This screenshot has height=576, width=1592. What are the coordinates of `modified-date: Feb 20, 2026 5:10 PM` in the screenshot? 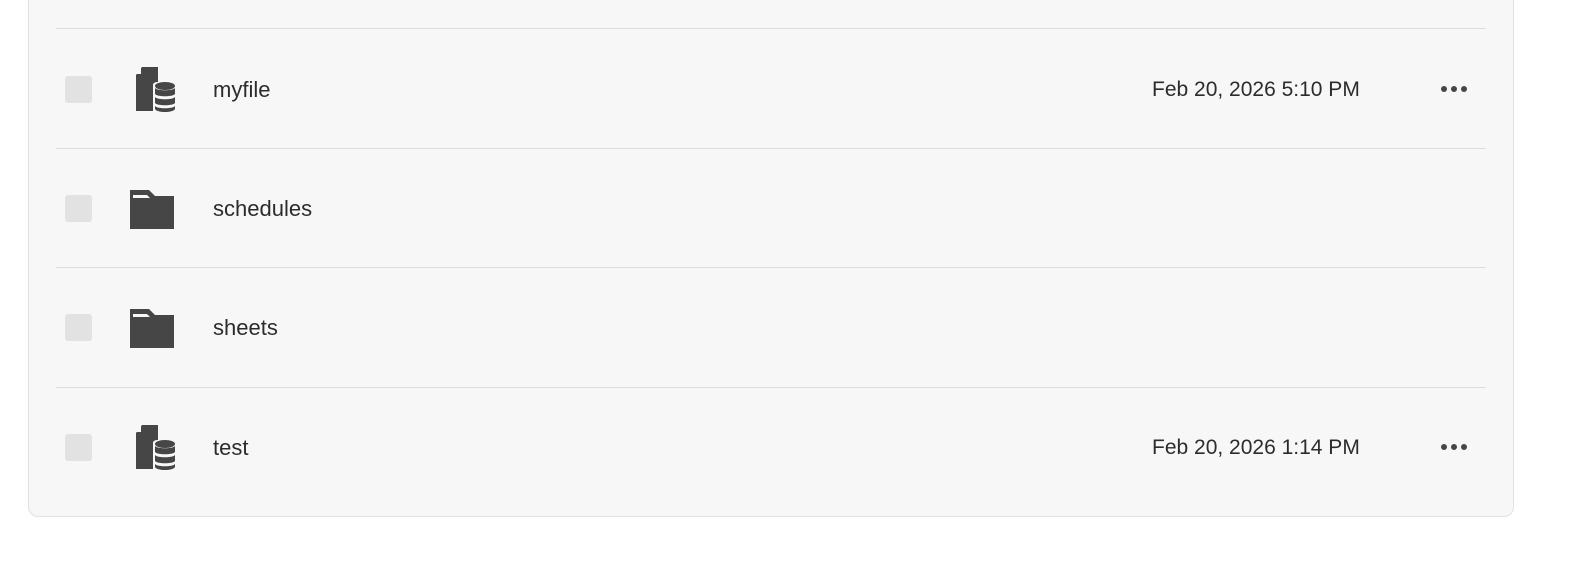 It's located at (1256, 89).